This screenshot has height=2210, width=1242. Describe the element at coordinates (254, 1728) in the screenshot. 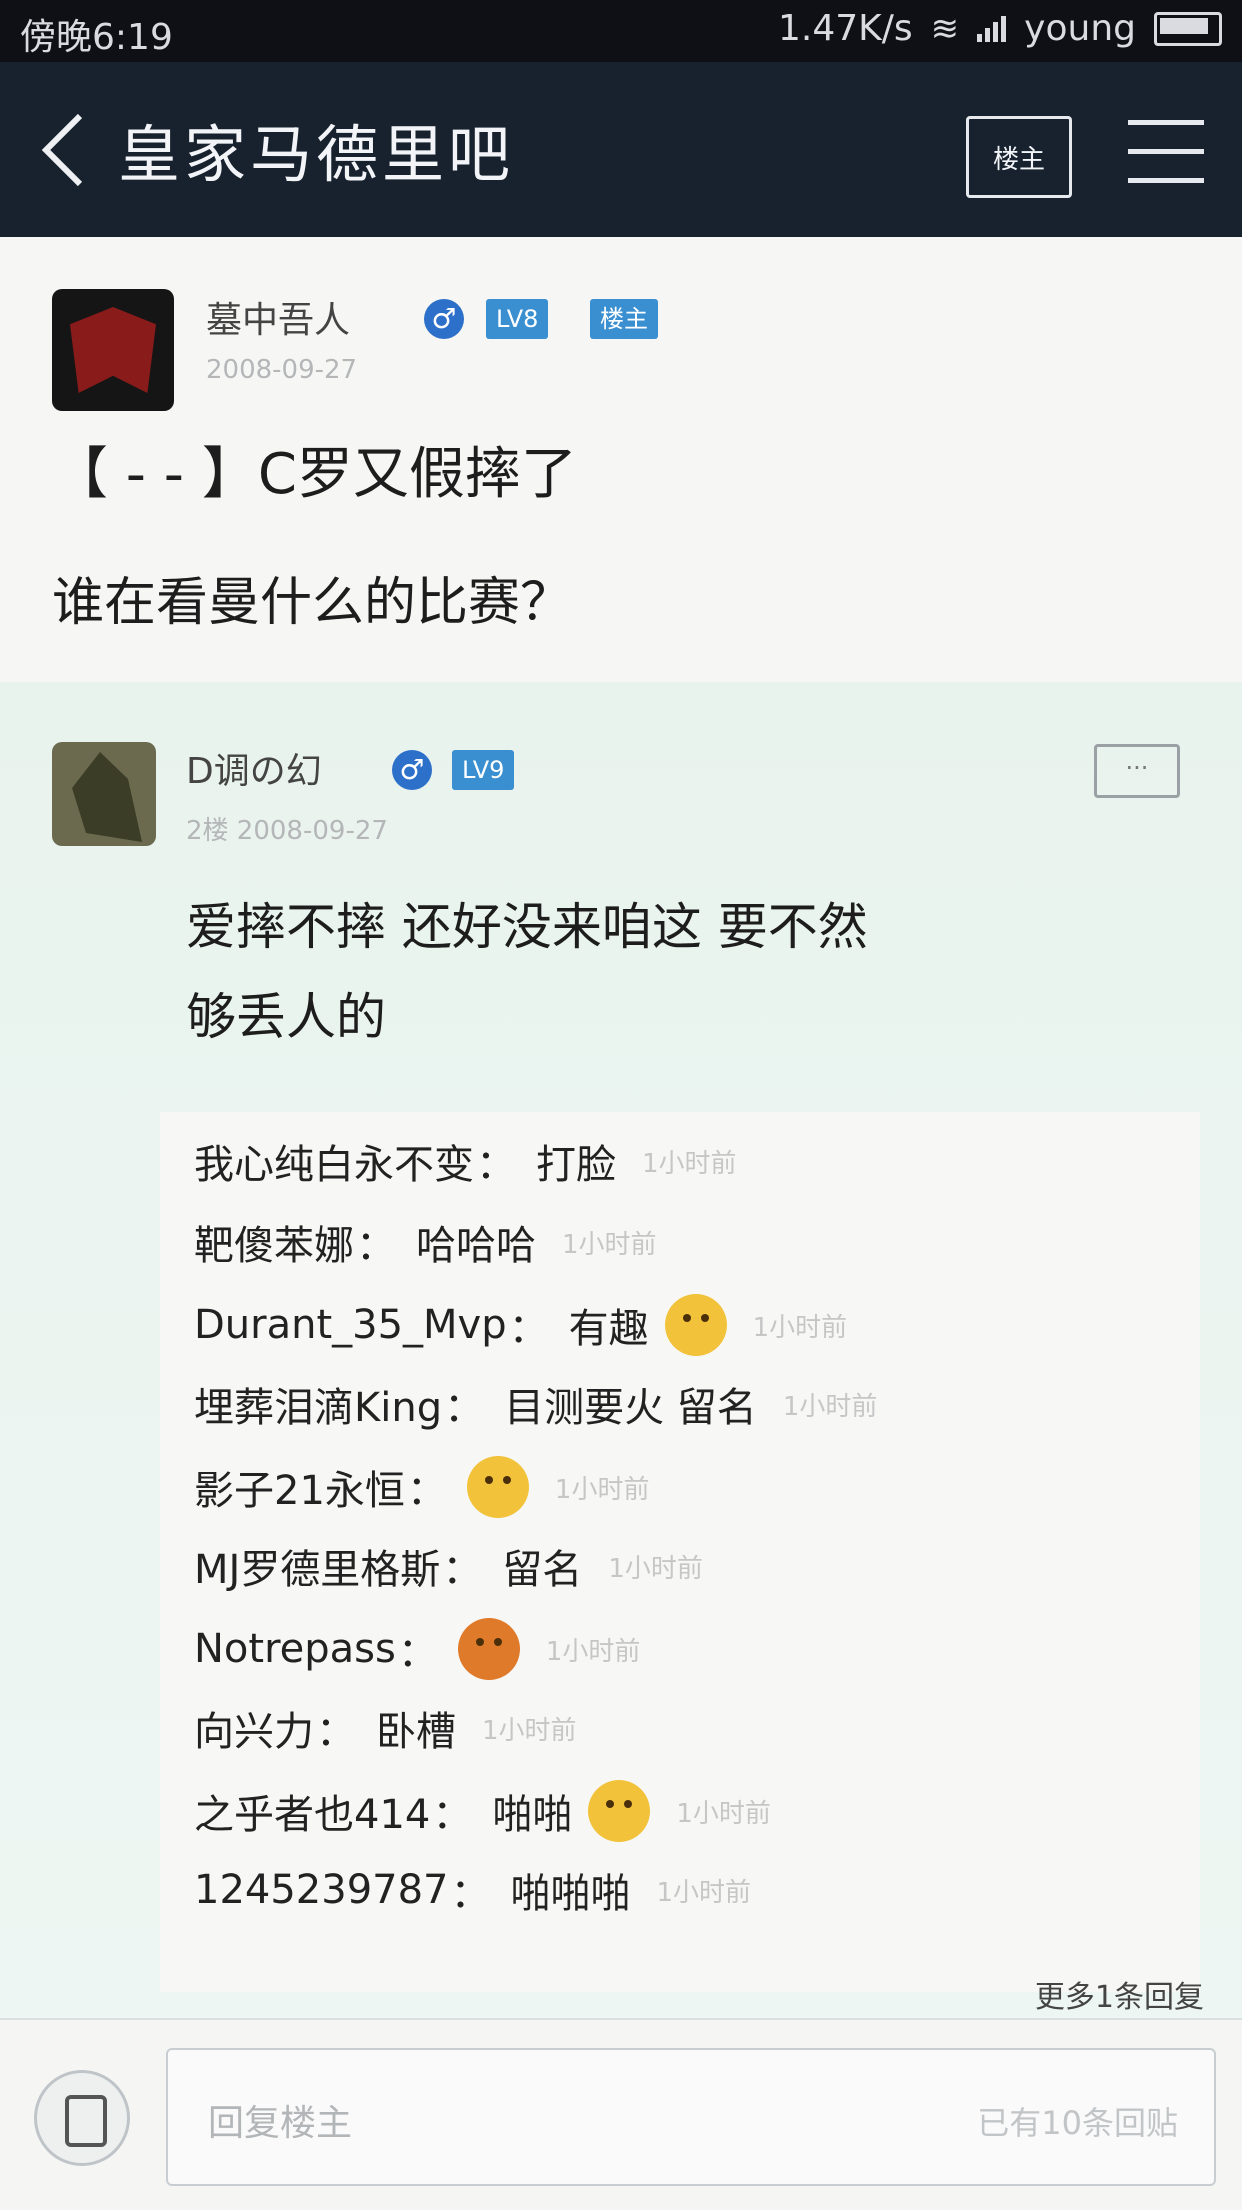

I see `sub-reply-name: 向兴力` at that location.